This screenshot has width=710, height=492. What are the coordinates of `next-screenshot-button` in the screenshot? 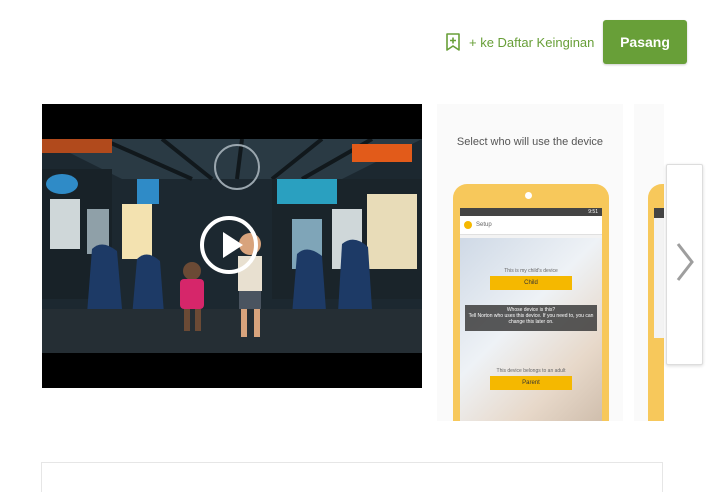 It's located at (684, 264).